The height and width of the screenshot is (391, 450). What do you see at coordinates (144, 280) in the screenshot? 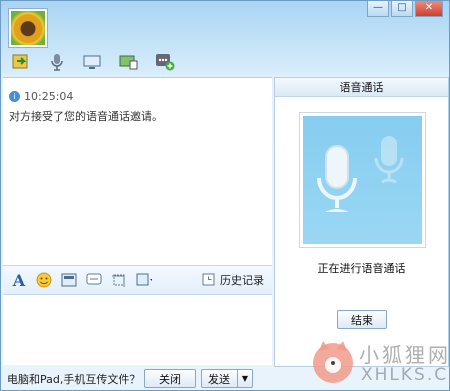
I see `more-tools-icon` at bounding box center [144, 280].